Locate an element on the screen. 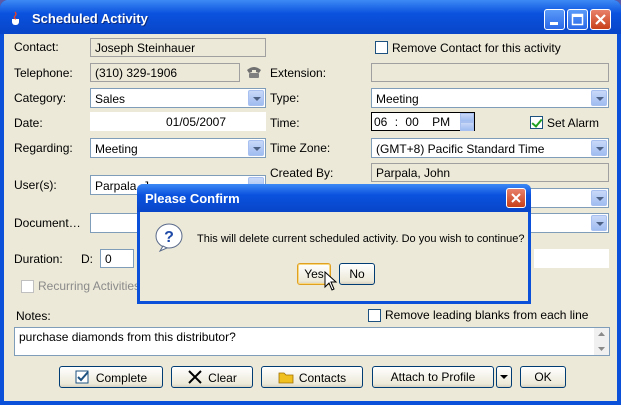 This screenshot has width=621, height=405. type-select: Meeting is located at coordinates (490, 98).